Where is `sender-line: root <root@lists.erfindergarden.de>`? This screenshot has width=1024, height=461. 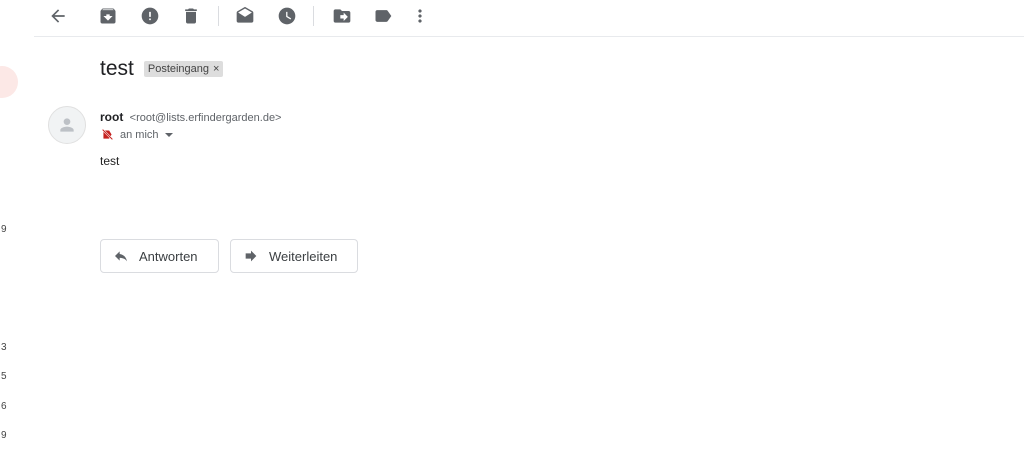
sender-line: root <root@lists.erfindergarden.de> is located at coordinates (190, 117).